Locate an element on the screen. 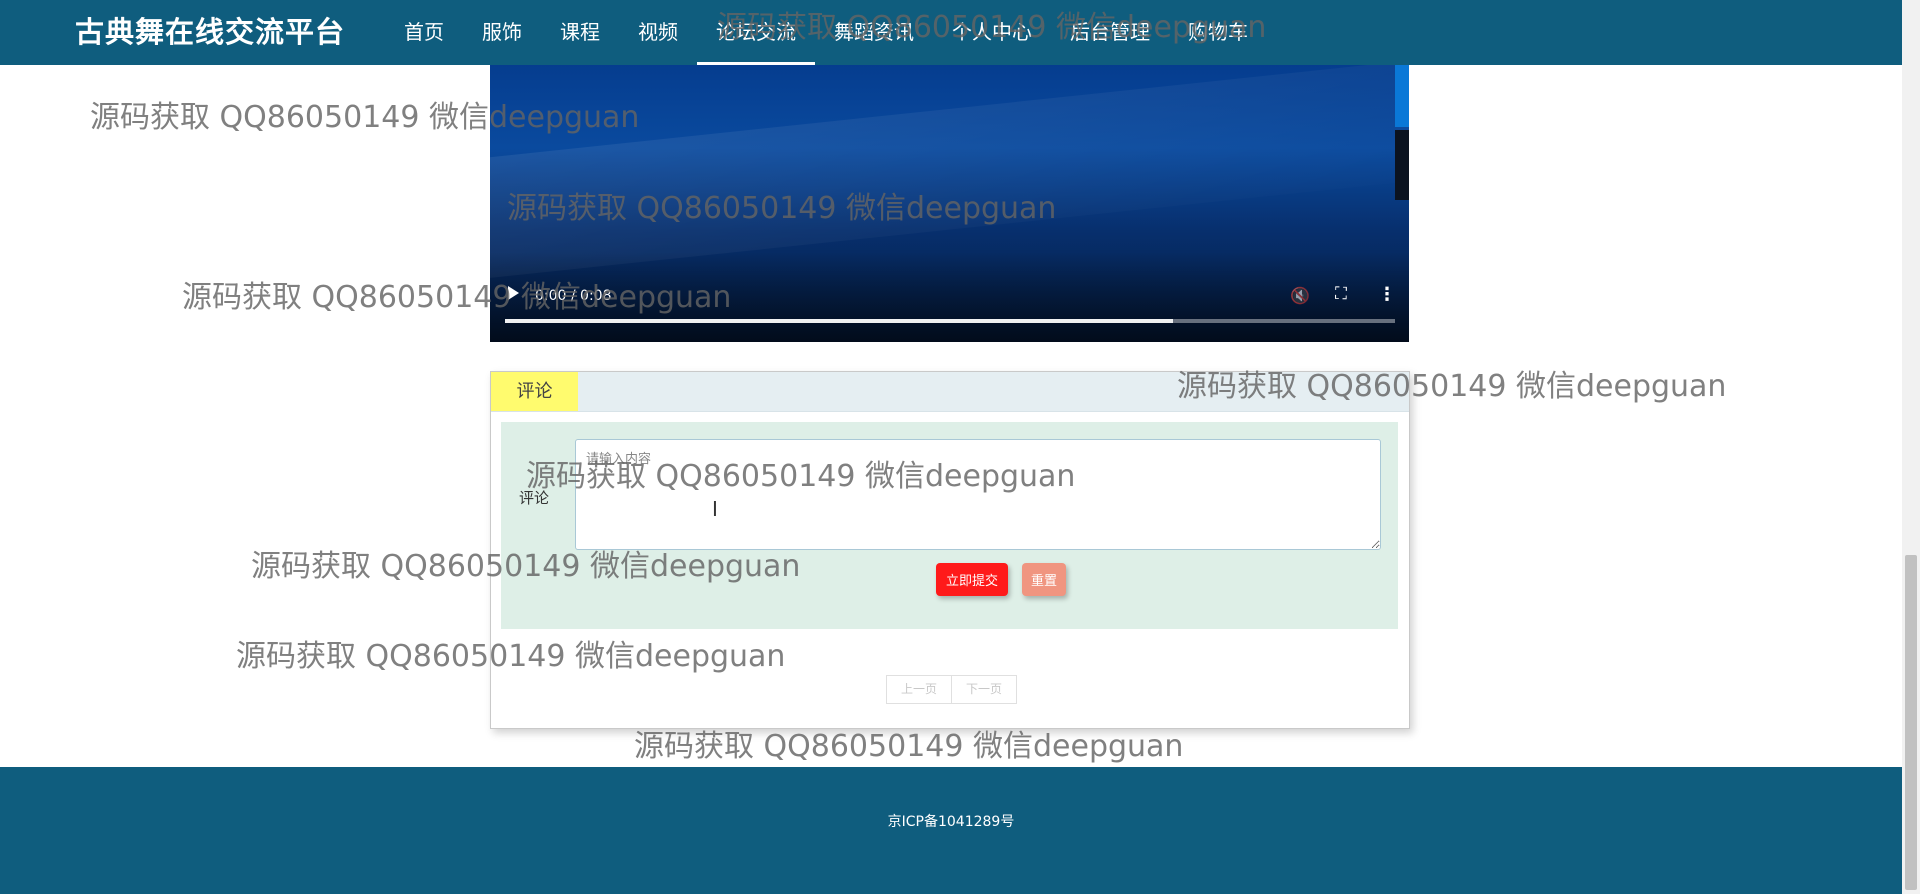 The width and height of the screenshot is (1920, 894). submit-button: 立即提交 is located at coordinates (972, 579).